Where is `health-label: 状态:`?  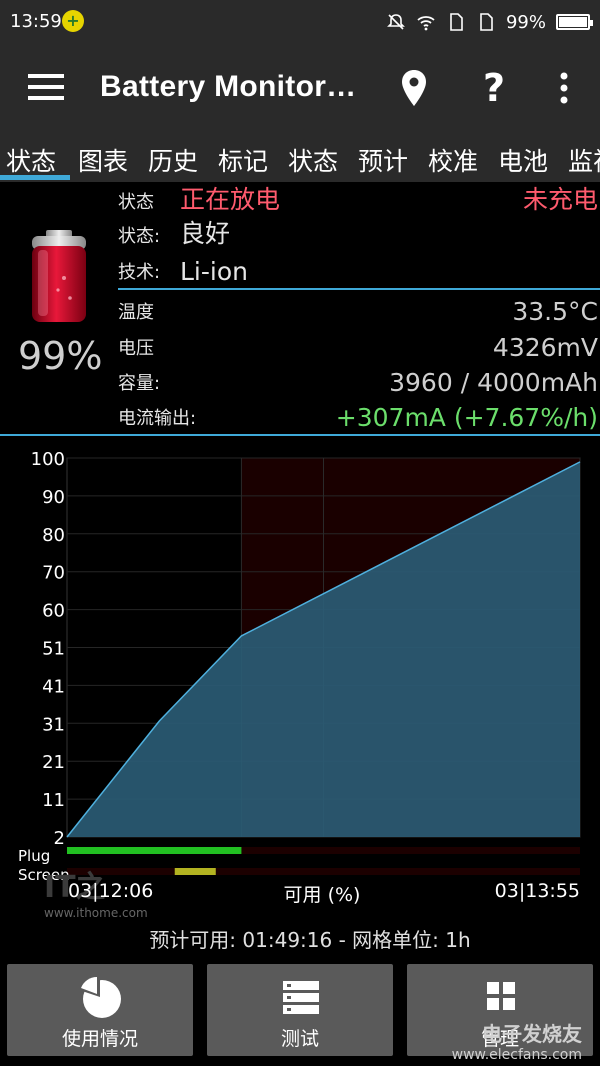
health-label: 状态: is located at coordinates (139, 236).